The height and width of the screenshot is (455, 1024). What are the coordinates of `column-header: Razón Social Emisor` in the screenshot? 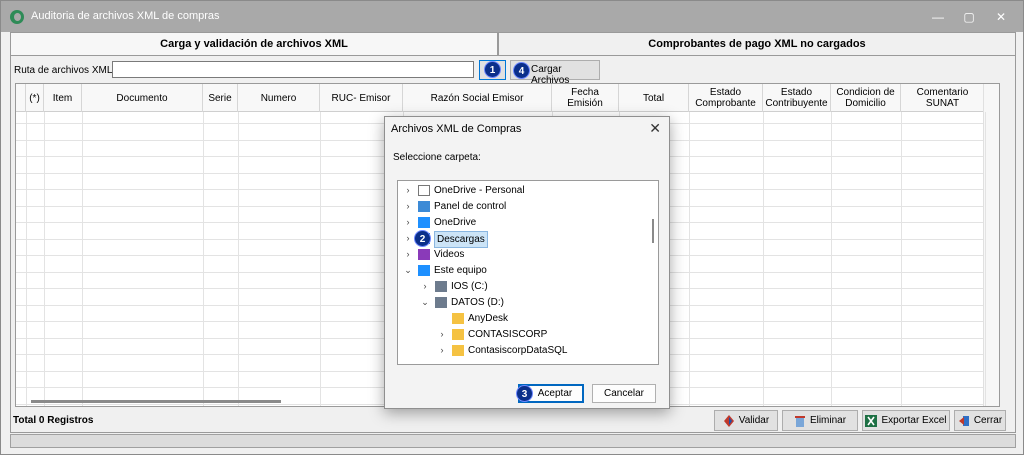 It's located at (477, 98).